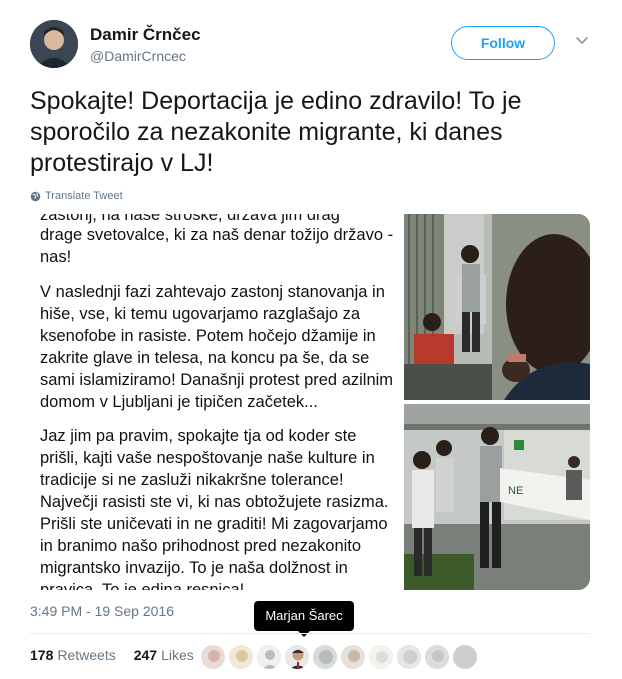  I want to click on liker-avatar-marjan-sarec, so click(297, 657).